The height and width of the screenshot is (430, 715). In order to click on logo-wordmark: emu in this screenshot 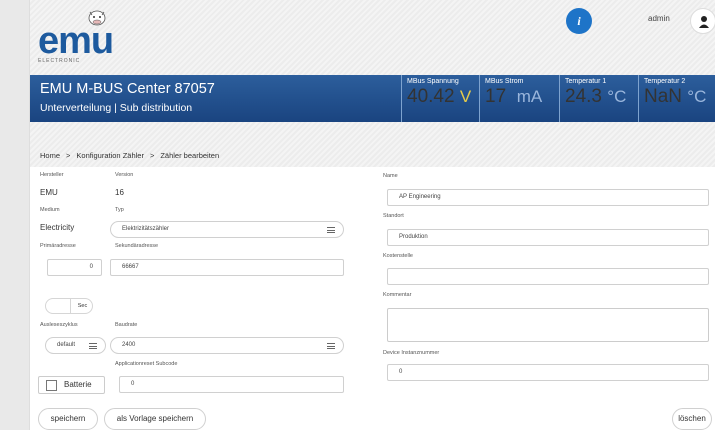, I will do `click(76, 41)`.